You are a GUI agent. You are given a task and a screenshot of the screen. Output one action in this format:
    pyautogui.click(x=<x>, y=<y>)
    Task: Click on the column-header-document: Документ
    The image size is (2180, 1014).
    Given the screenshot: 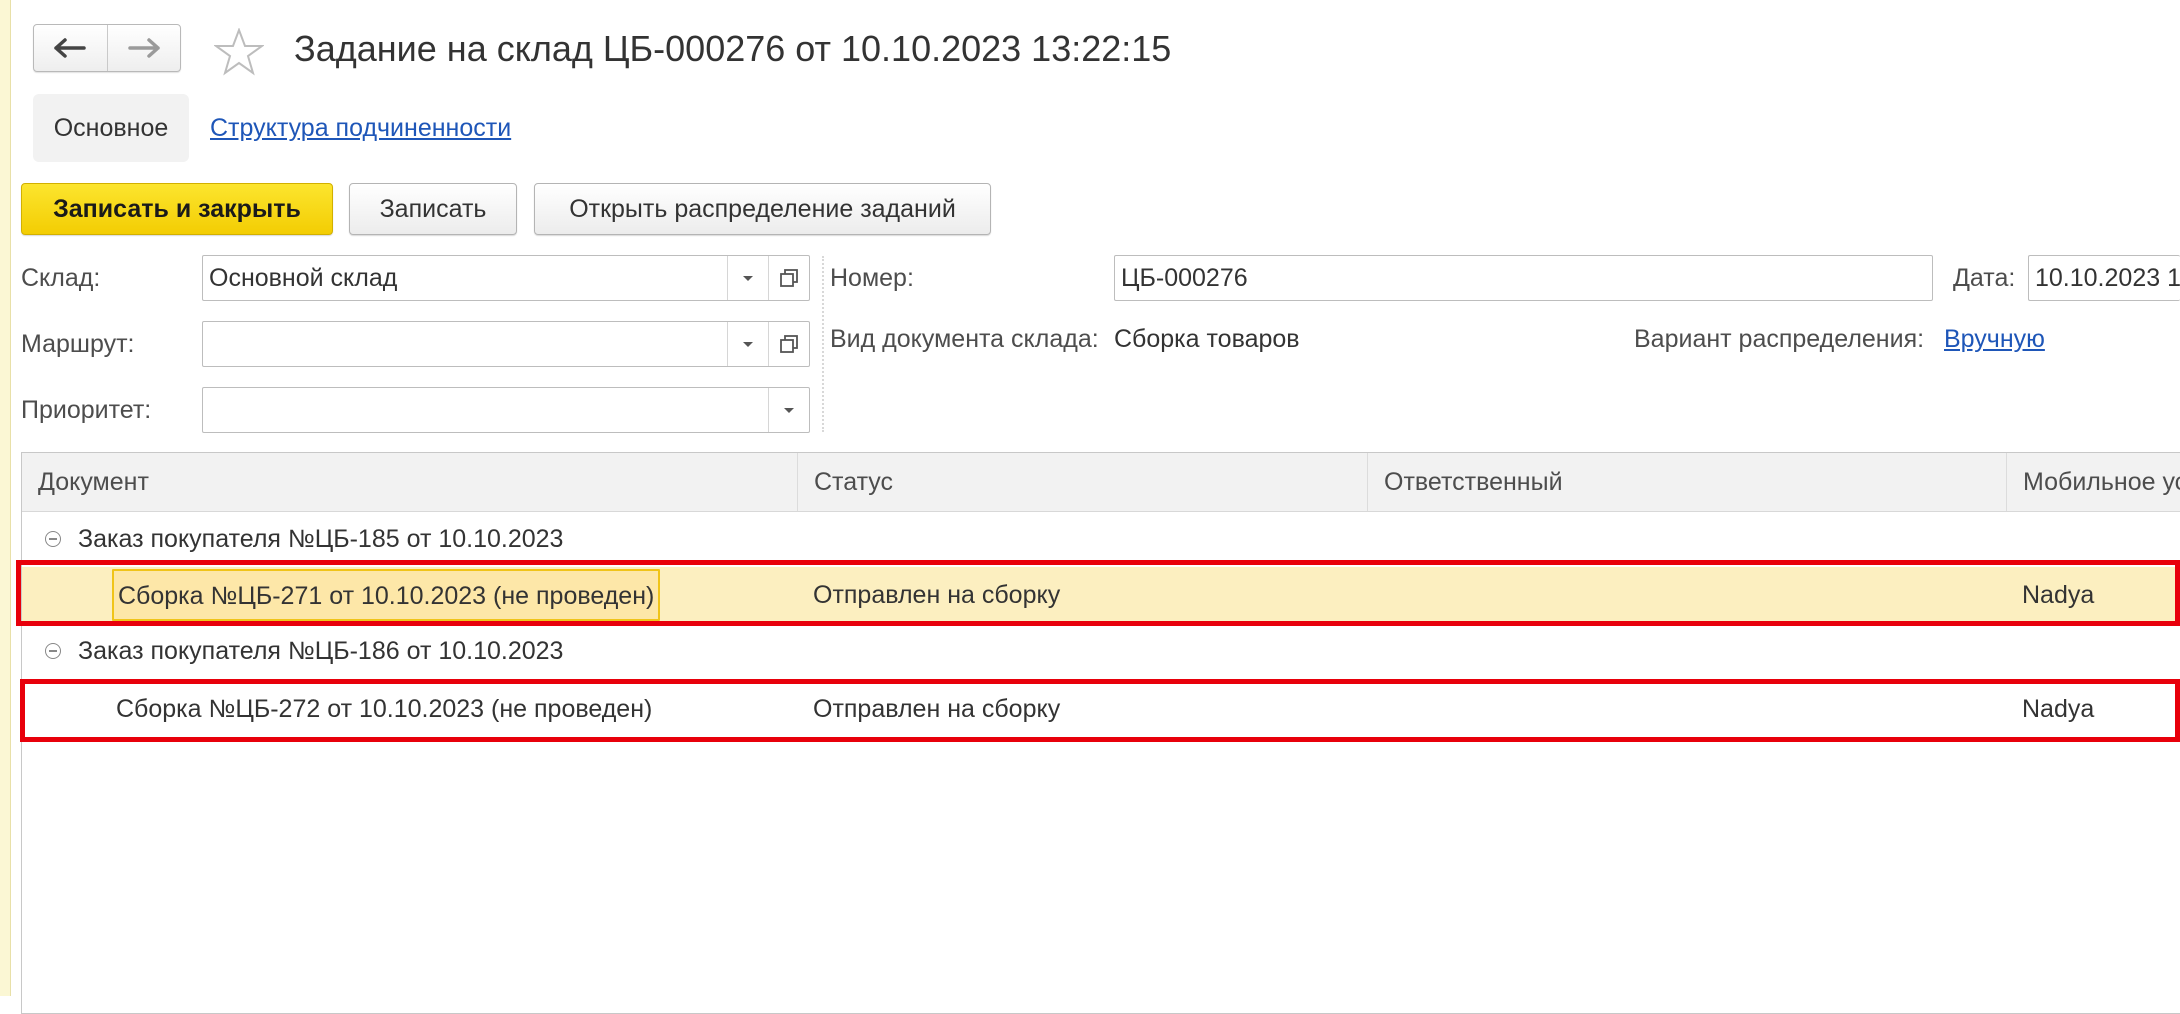 What is the action you would take?
    pyautogui.click(x=409, y=482)
    